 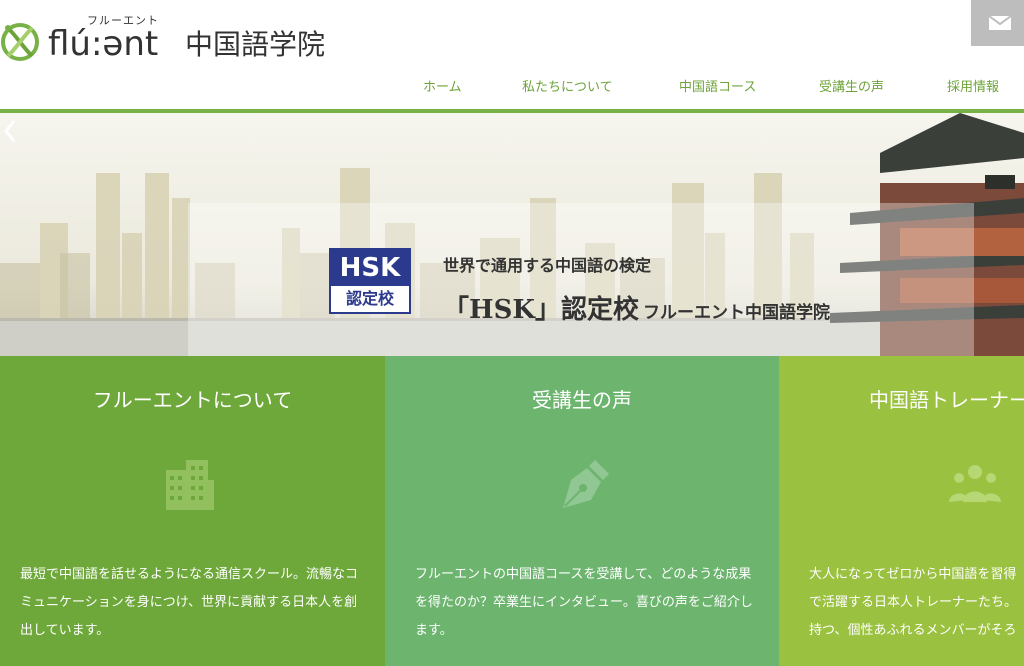 I want to click on hero-title-school: フルーエント中国語学院, so click(x=736, y=313).